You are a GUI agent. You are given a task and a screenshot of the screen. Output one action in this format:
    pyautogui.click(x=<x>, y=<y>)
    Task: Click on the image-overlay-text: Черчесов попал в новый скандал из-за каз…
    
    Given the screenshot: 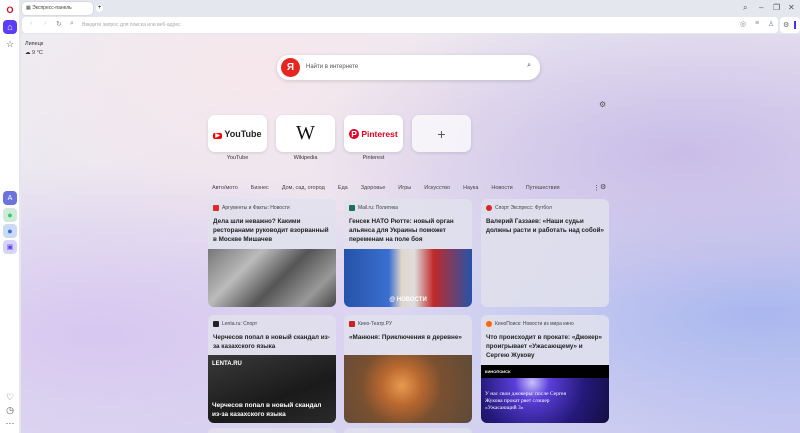 What is the action you would take?
    pyautogui.click(x=267, y=410)
    